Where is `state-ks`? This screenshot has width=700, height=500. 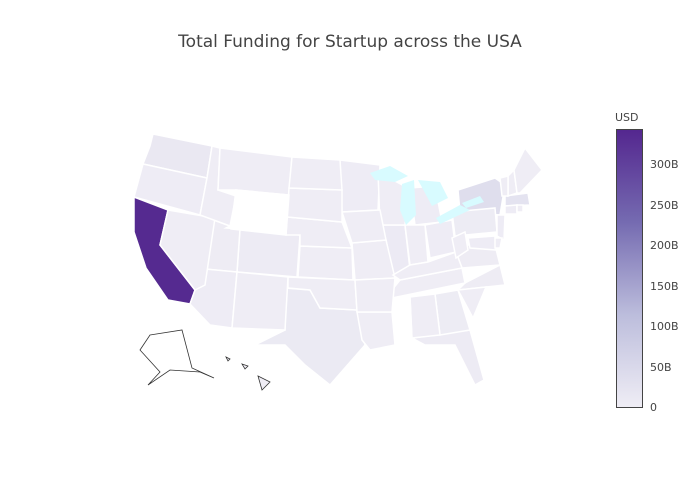
state-ks is located at coordinates (325, 263).